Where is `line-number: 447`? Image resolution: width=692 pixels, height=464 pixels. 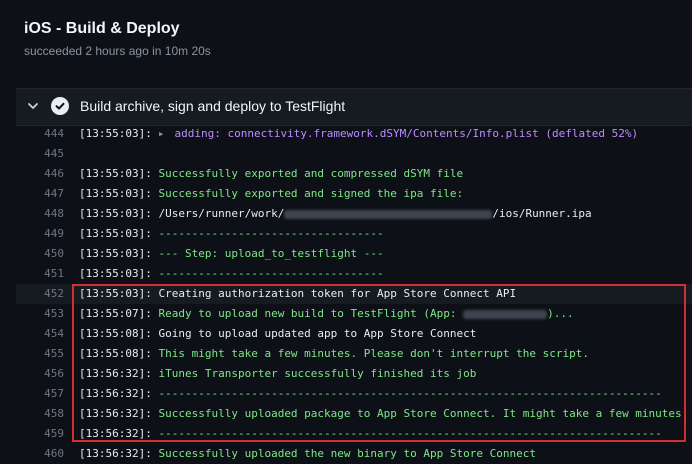
line-number: 447 is located at coordinates (40, 194).